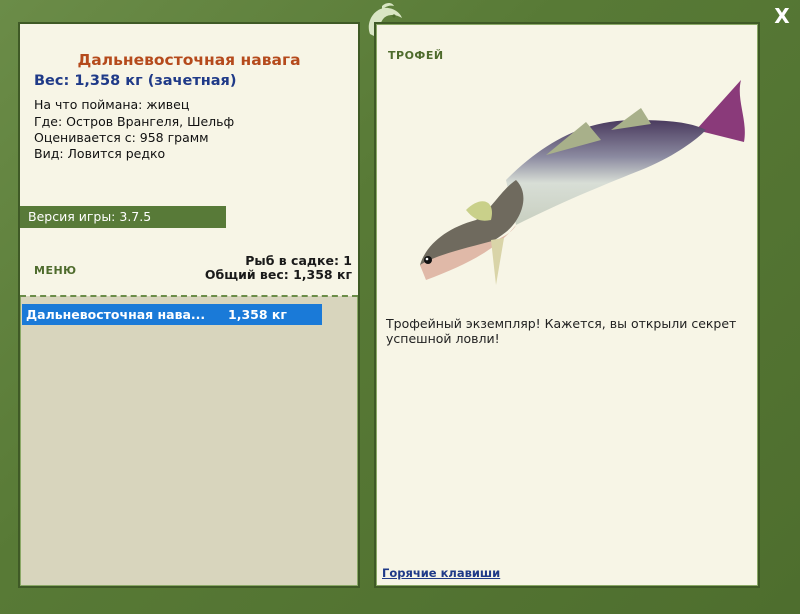 This screenshot has height=614, width=800. What do you see at coordinates (121, 137) in the screenshot?
I see `fish-valued-from: Оценивается с: 958 грамм` at bounding box center [121, 137].